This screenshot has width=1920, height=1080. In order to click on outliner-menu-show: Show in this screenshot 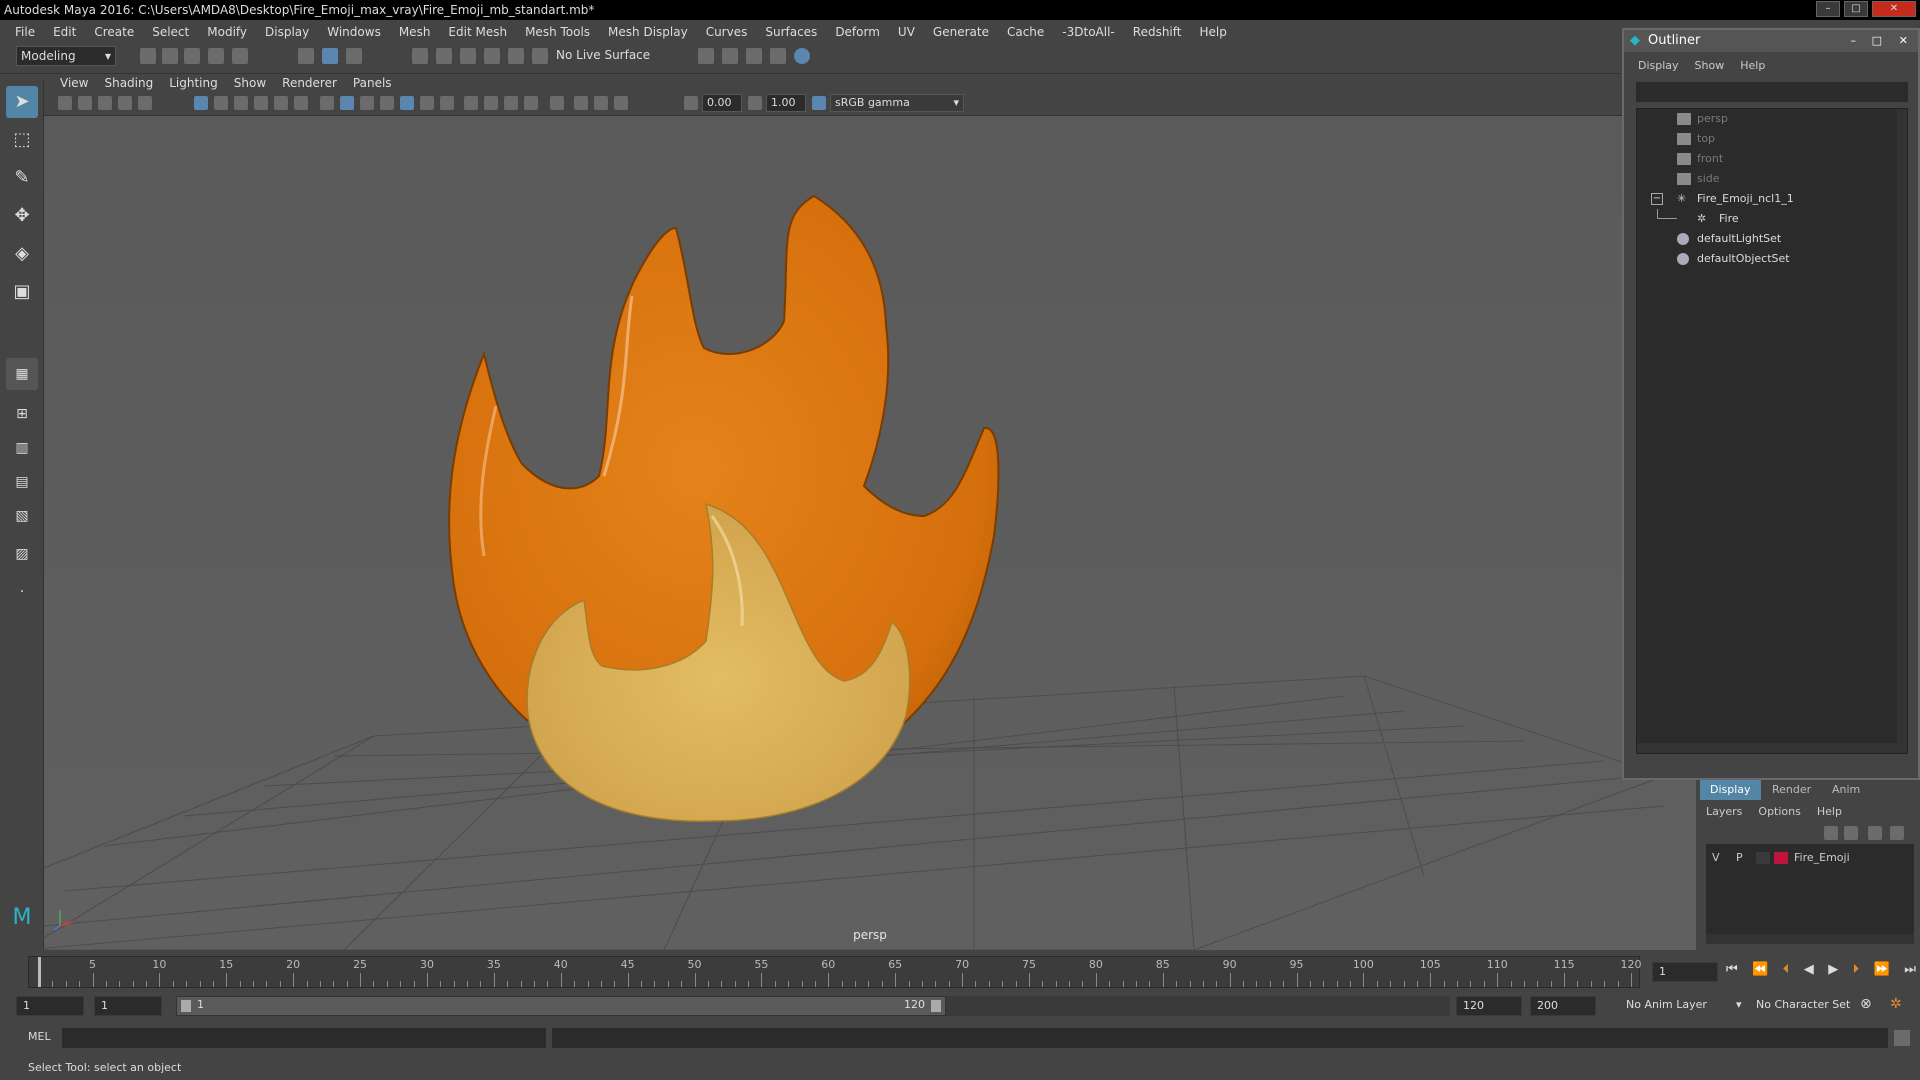, I will do `click(1710, 66)`.